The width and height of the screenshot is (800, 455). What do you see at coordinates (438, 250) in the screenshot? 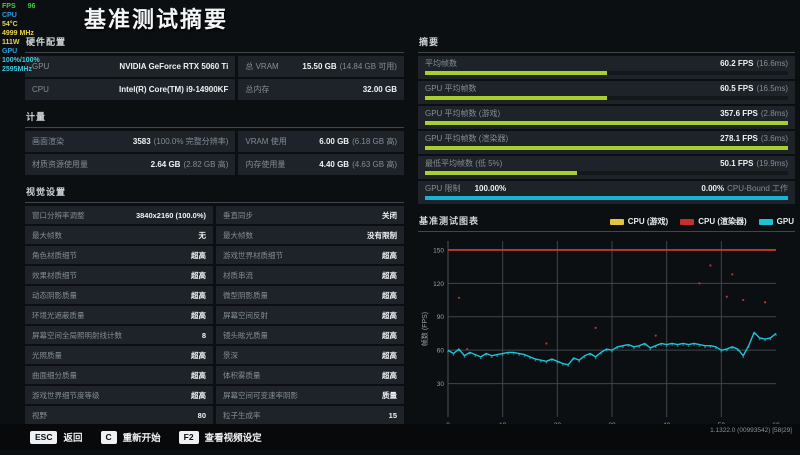
I see `svg-text: 150` at bounding box center [438, 250].